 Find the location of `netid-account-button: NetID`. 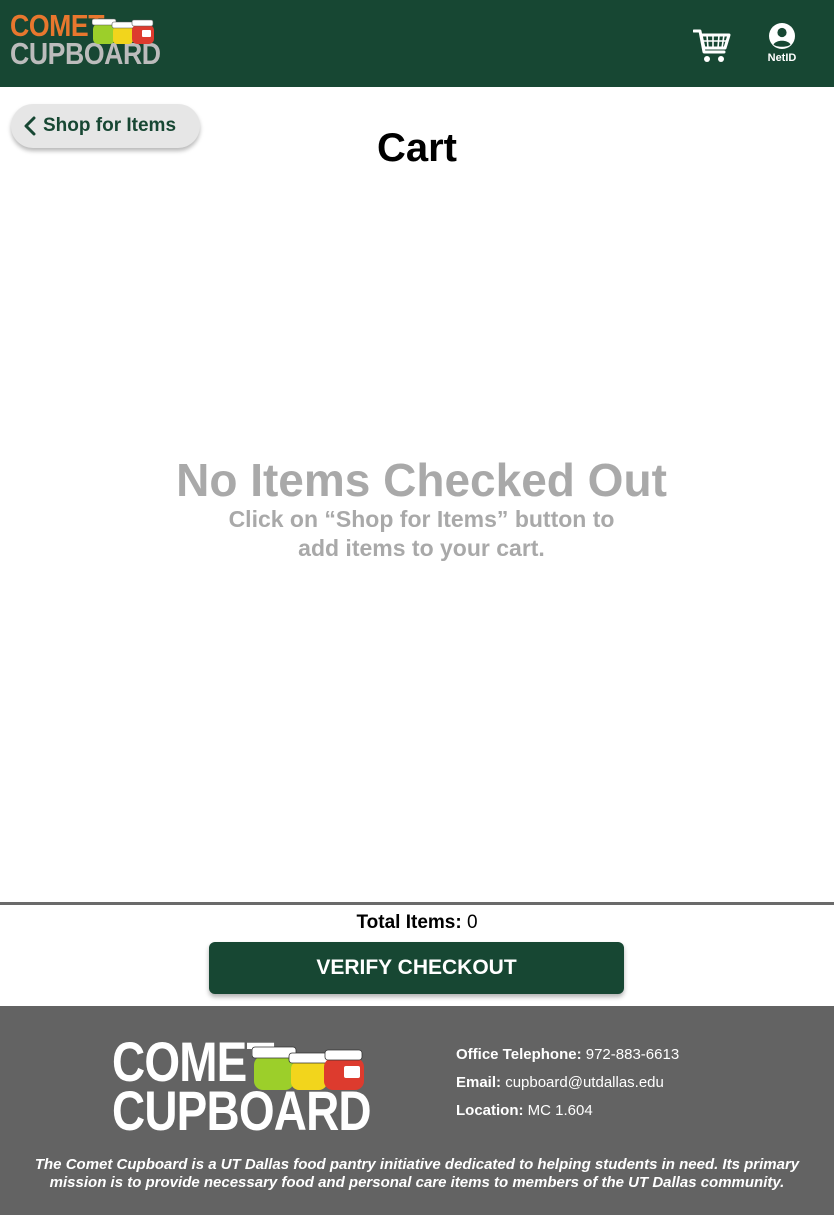

netid-account-button: NetID is located at coordinates (782, 45).